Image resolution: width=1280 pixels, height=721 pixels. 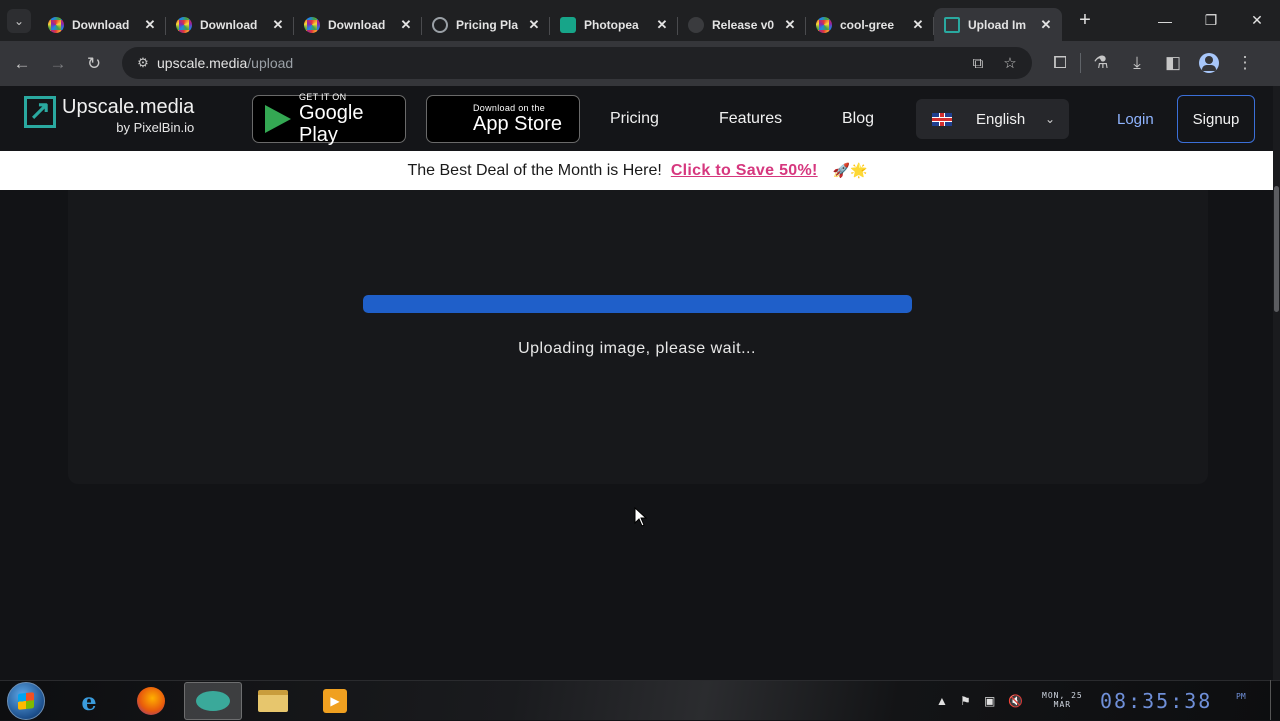 I want to click on language-select: English ⌄, so click(x=992, y=119).